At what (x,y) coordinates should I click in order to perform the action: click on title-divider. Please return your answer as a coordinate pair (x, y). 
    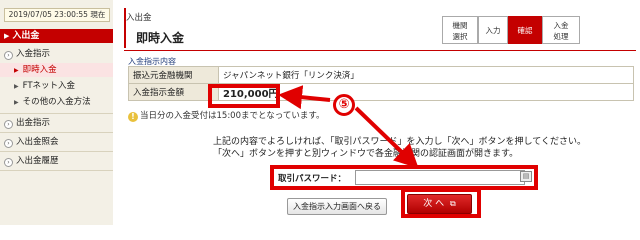
    Looking at the image, I should click on (380, 50).